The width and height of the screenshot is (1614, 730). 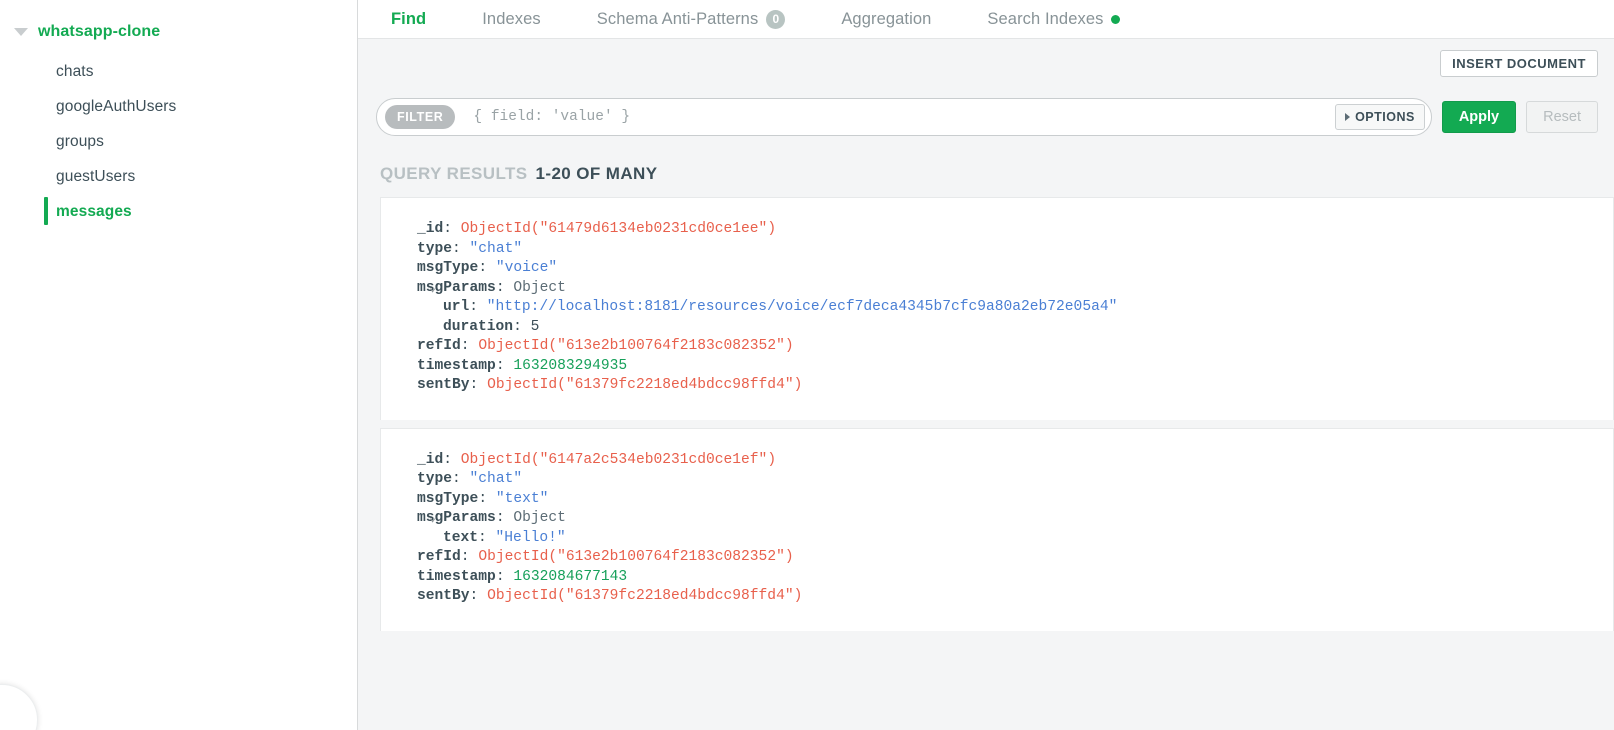 I want to click on floating-action-orb, so click(x=19, y=707).